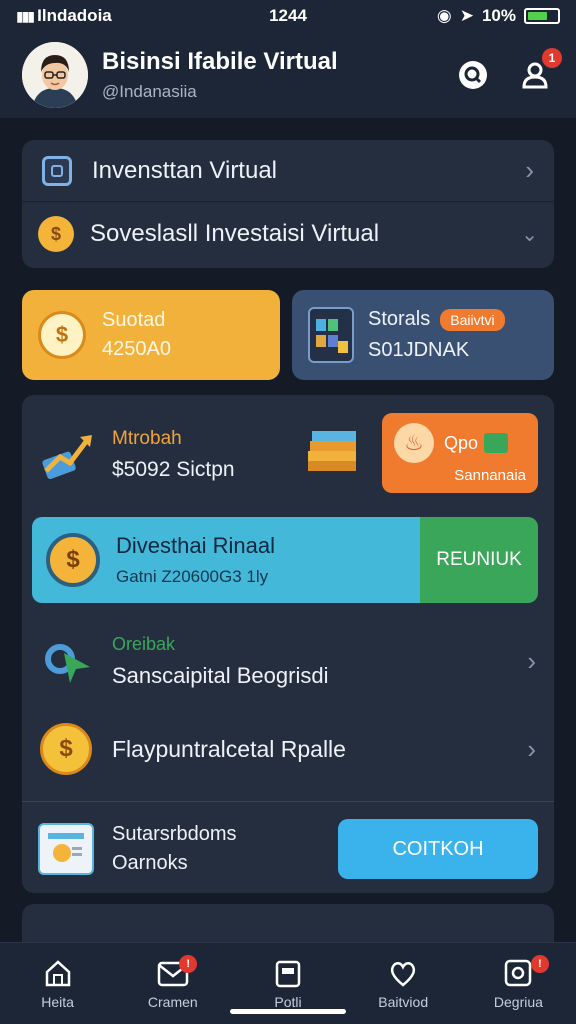 The image size is (576, 1024). I want to click on list-item-category: Oreibak, so click(144, 643).